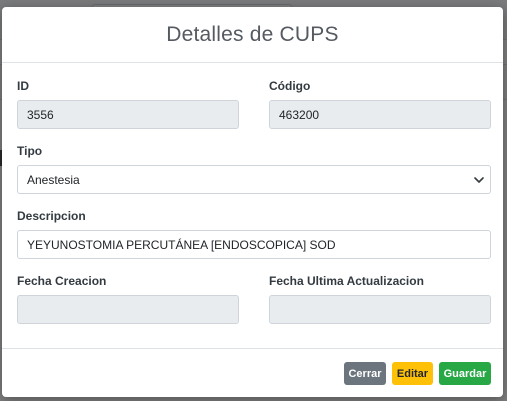 This screenshot has height=401, width=507. I want to click on codigo-field: 463200, so click(380, 114).